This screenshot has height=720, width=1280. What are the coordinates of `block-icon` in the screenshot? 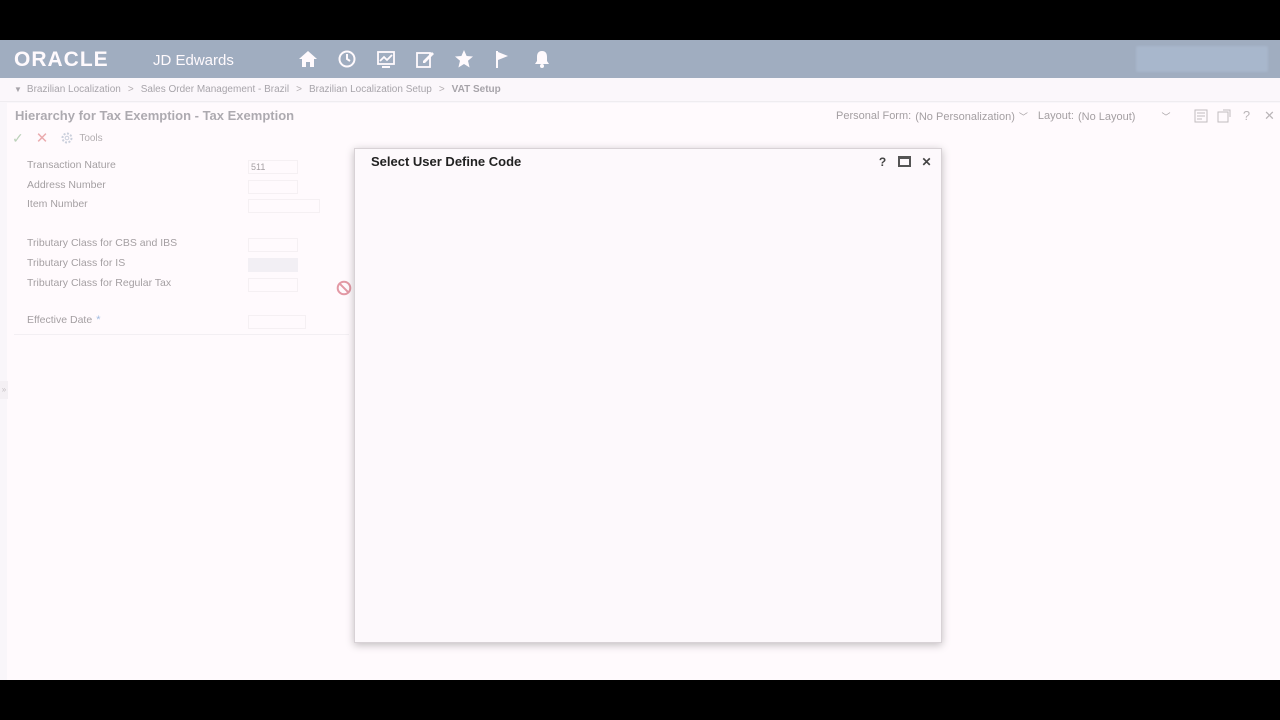 It's located at (344, 288).